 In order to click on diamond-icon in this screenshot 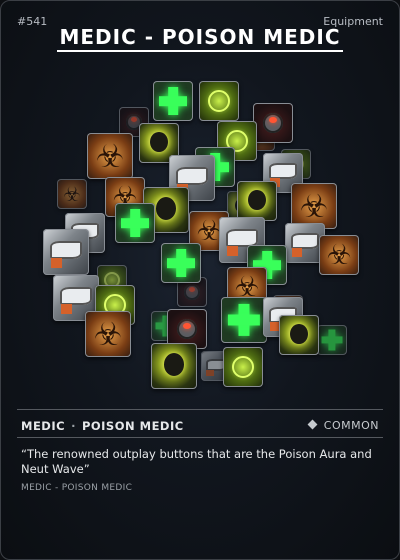, I will do `click(312, 424)`.